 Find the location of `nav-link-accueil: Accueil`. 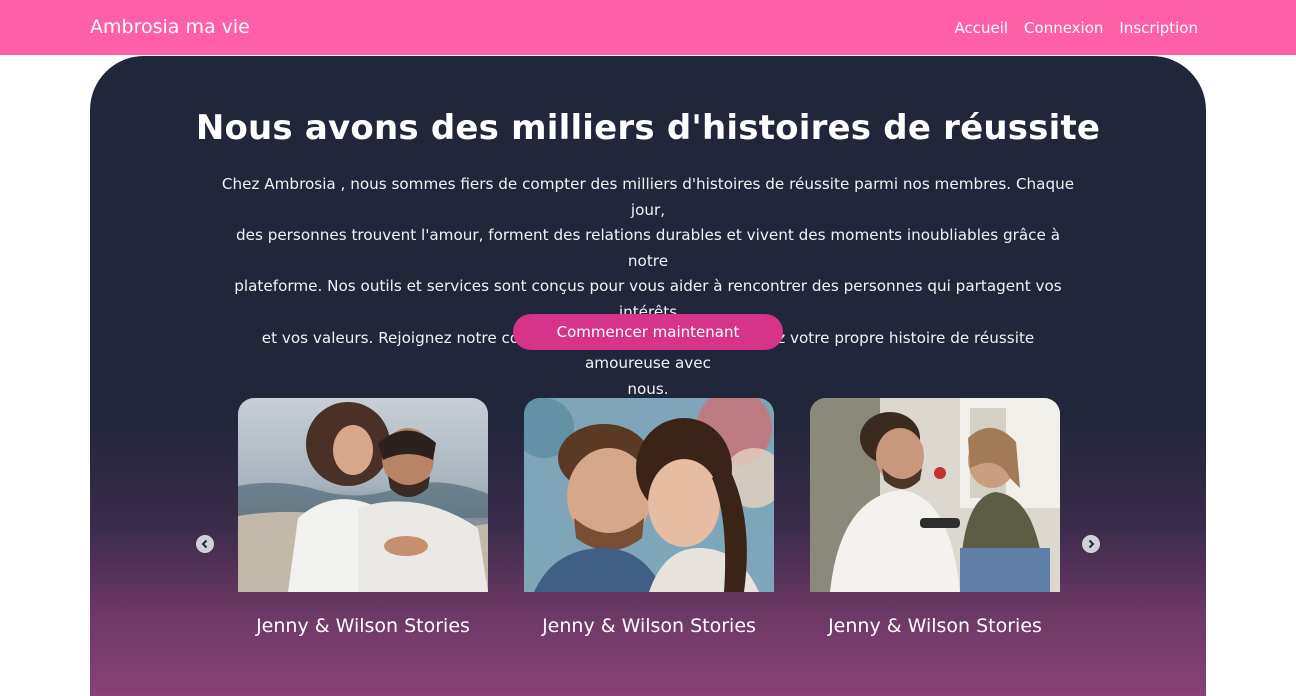

nav-link-accueil: Accueil is located at coordinates (981, 28).